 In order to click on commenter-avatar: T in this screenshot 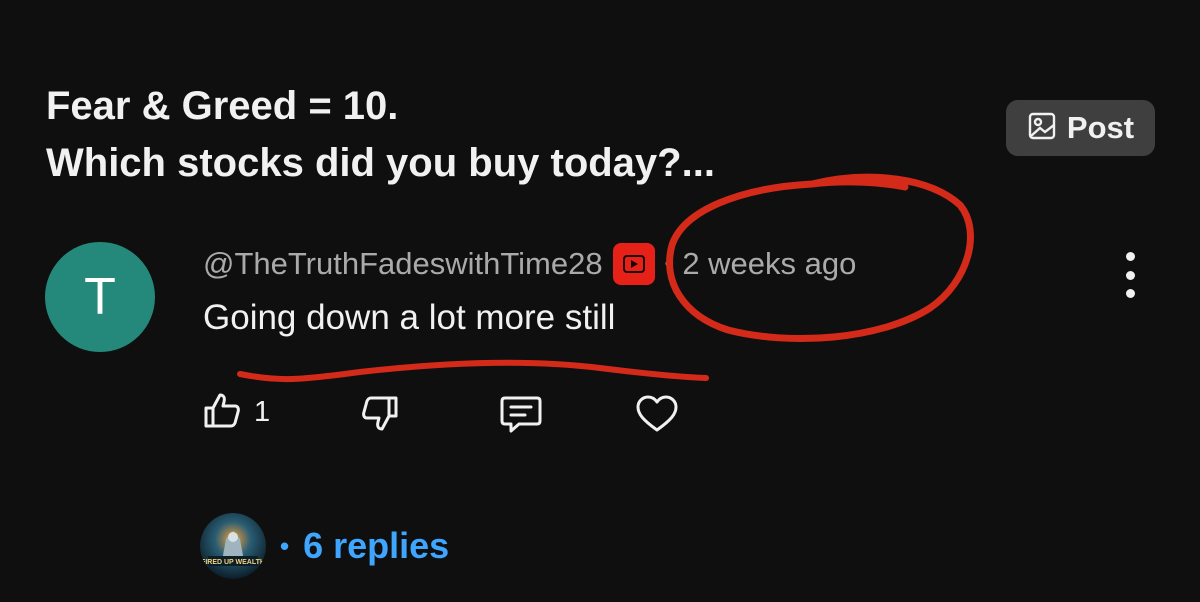, I will do `click(100, 297)`.